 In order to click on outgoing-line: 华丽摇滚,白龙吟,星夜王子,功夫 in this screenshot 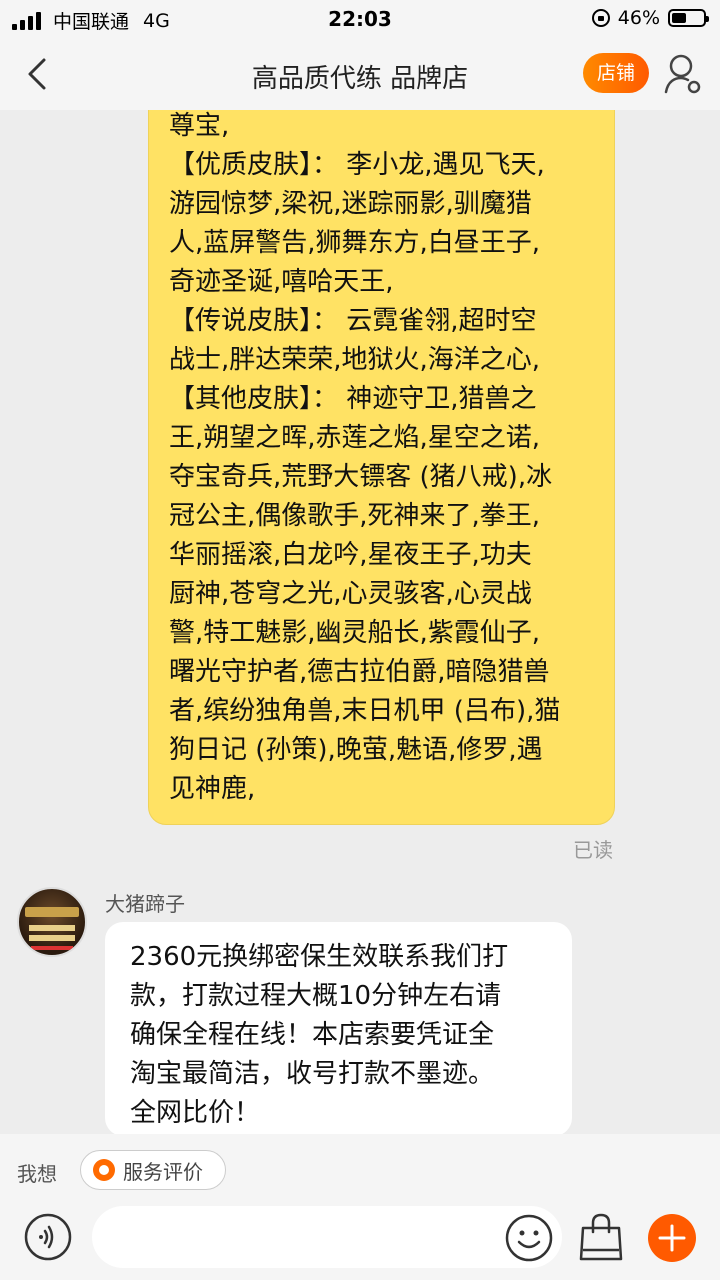, I will do `click(350, 555)`.